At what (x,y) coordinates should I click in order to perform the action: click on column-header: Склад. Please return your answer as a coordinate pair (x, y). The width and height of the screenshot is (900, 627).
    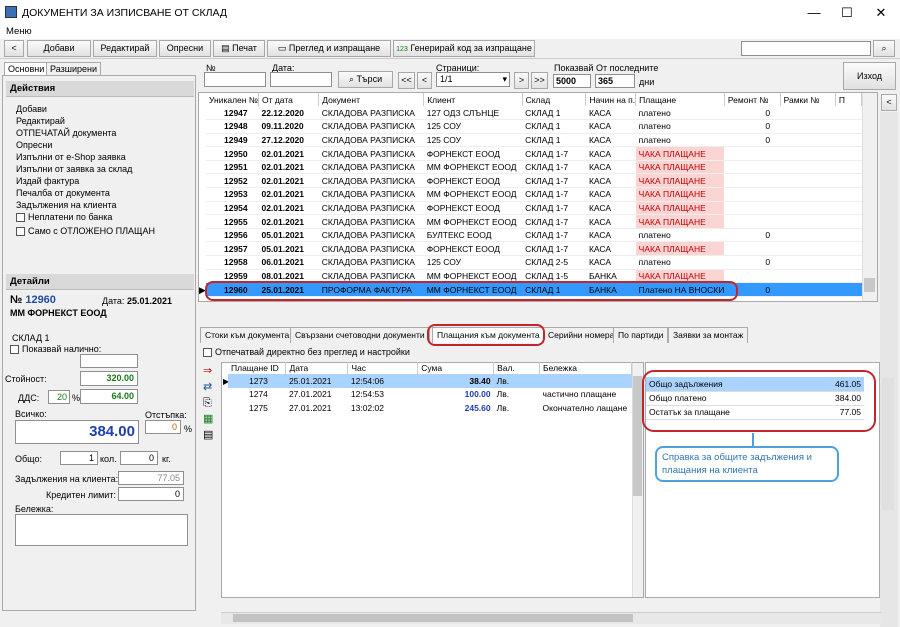
    Looking at the image, I should click on (554, 99).